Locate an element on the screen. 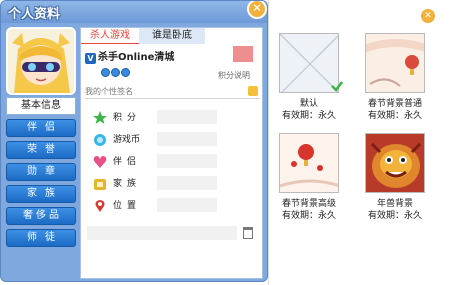  tab-werewolf-game: 杀人游戏 is located at coordinates (110, 36).